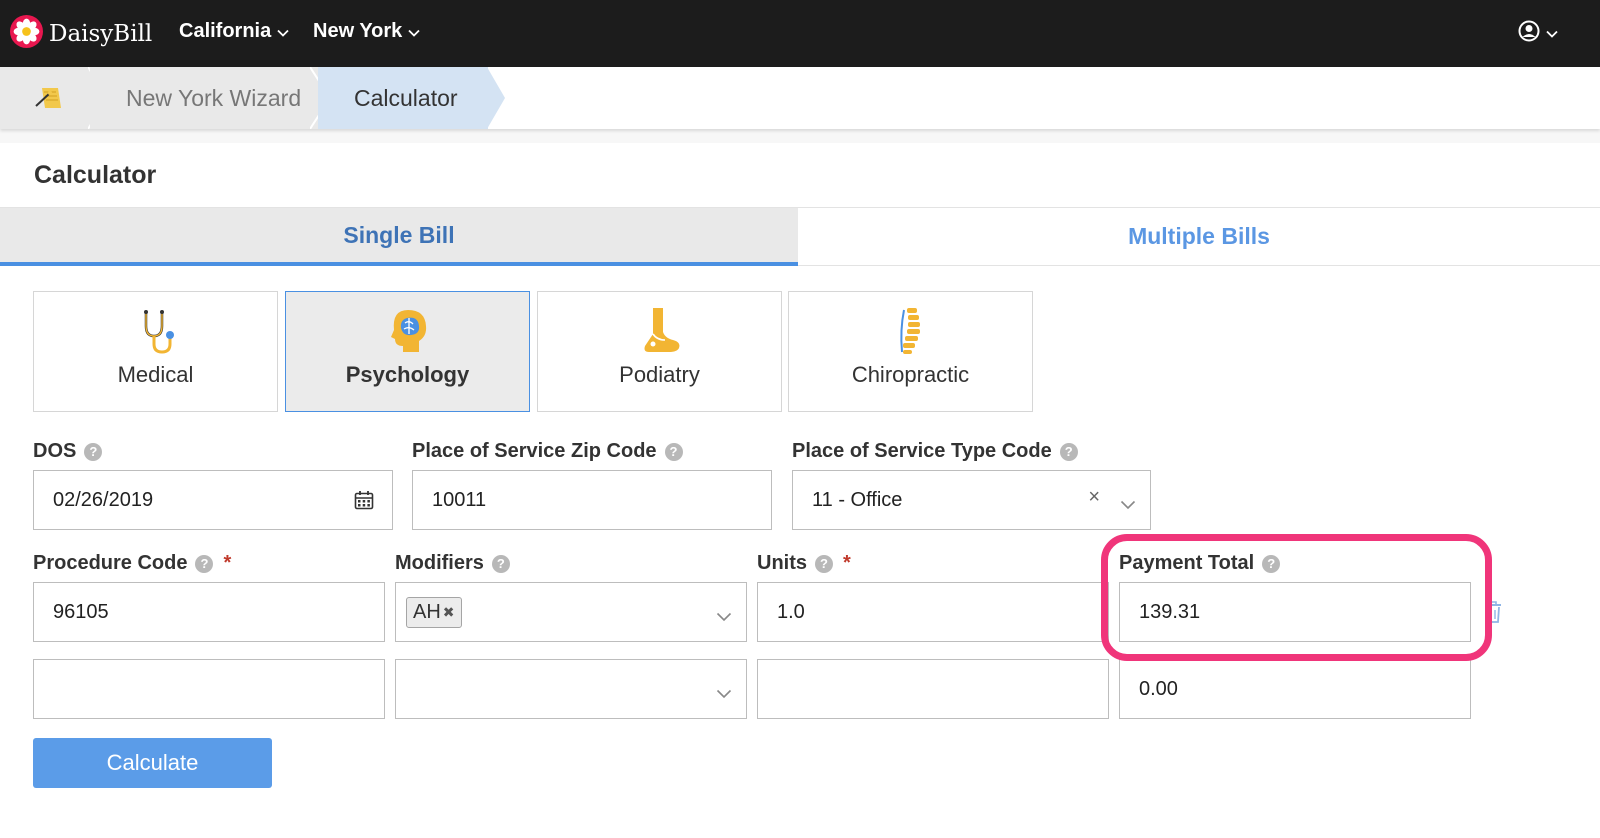 The height and width of the screenshot is (838, 1600). What do you see at coordinates (800, 98) in the screenshot?
I see `breadcrumb: New York Wizard Calculator` at bounding box center [800, 98].